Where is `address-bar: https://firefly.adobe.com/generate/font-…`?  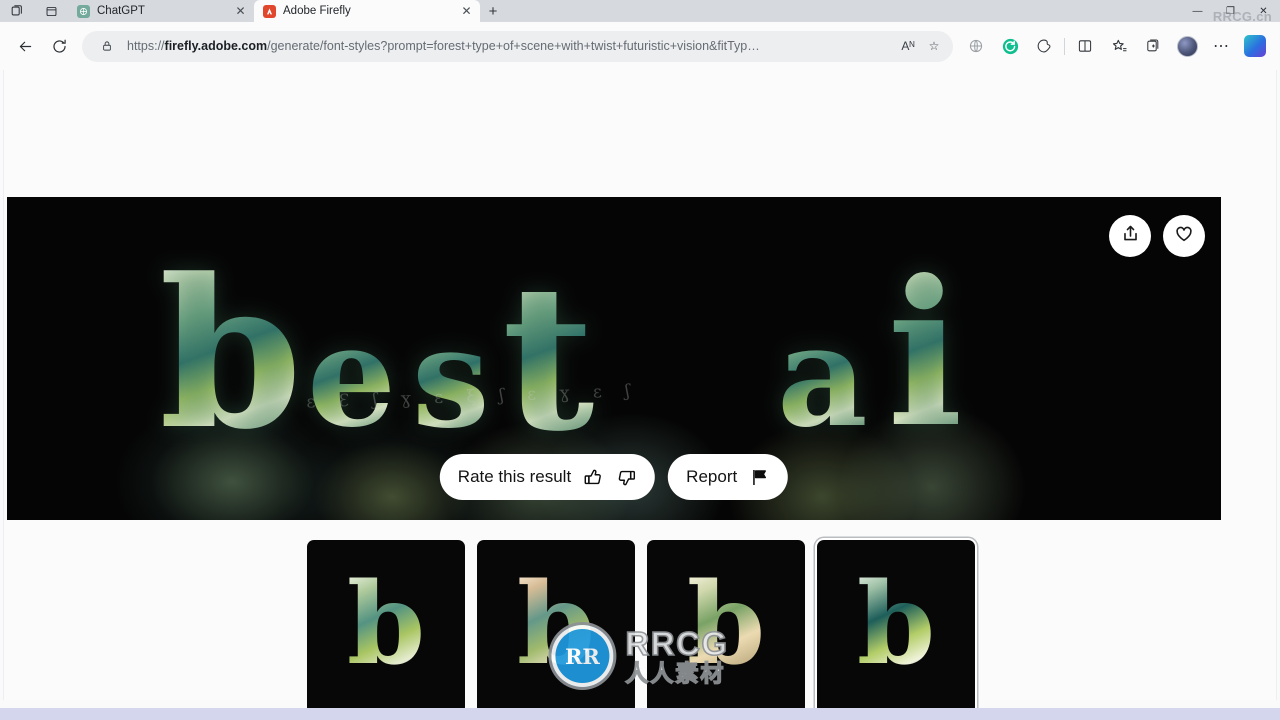 address-bar: https://firefly.adobe.com/generate/font-… is located at coordinates (517, 46).